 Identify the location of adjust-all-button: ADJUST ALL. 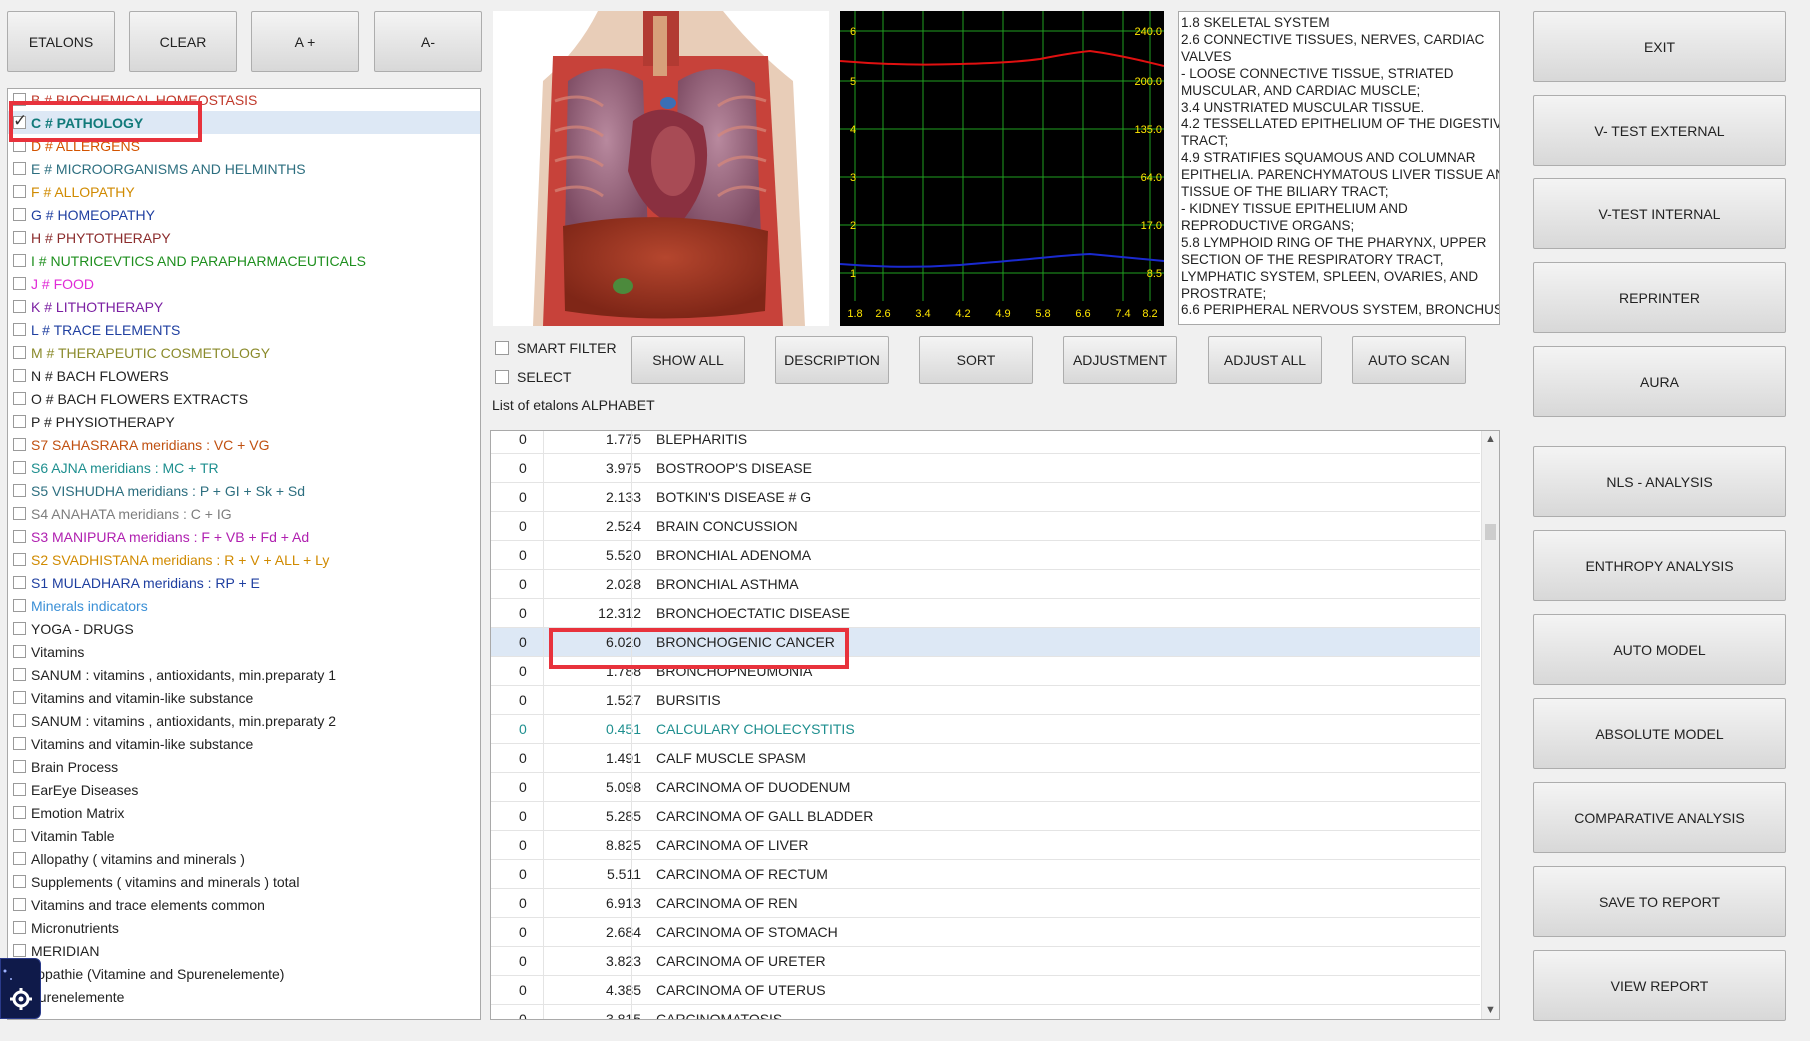
(1265, 360).